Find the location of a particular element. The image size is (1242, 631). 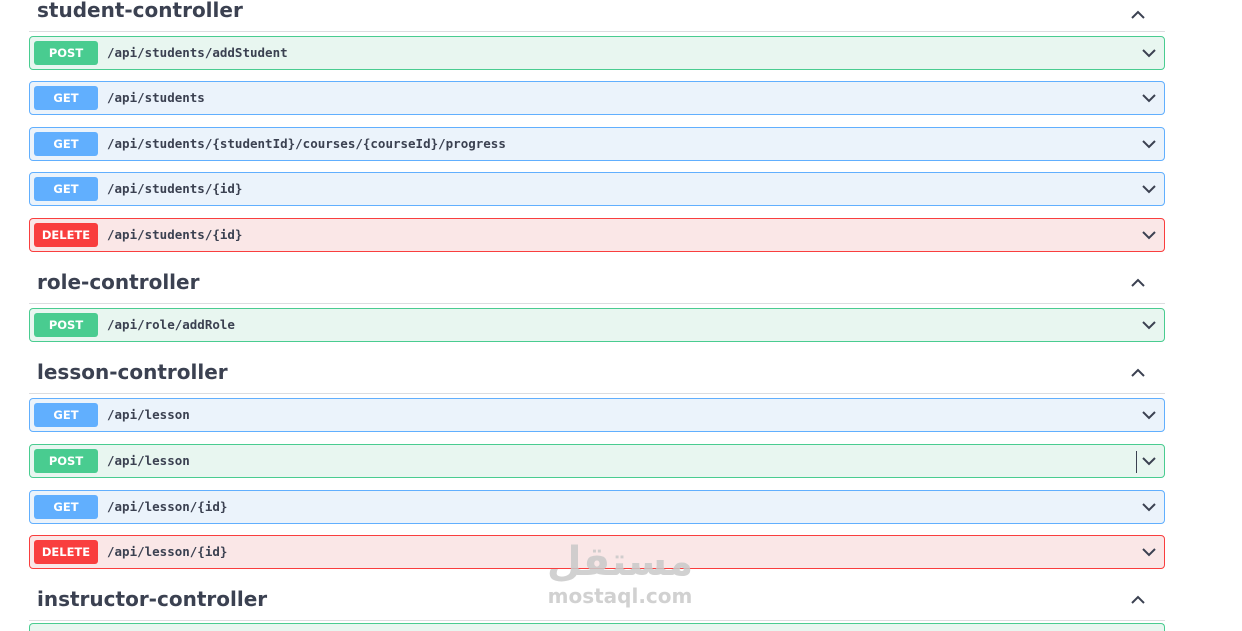

operation-get-lessons: GET /api/lesson is located at coordinates (597, 415).